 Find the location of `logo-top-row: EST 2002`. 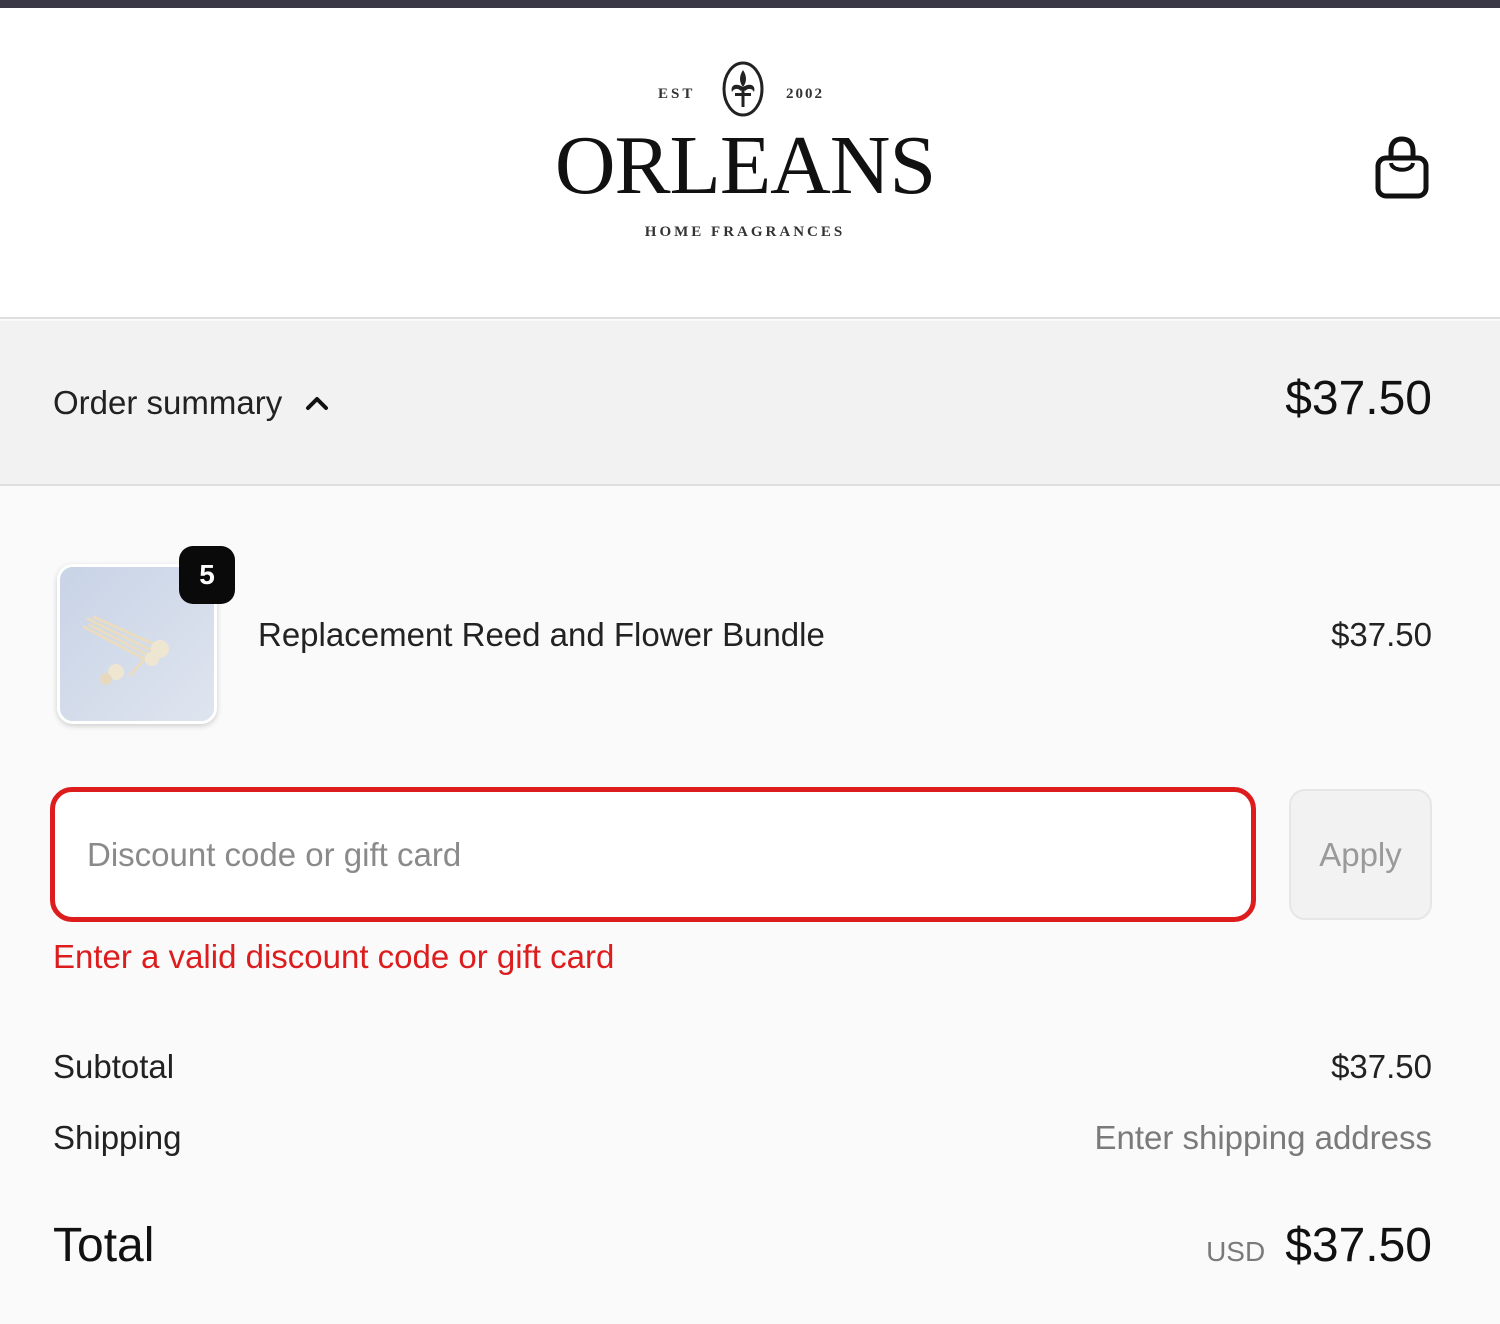

logo-top-row: EST 2002 is located at coordinates (745, 90).